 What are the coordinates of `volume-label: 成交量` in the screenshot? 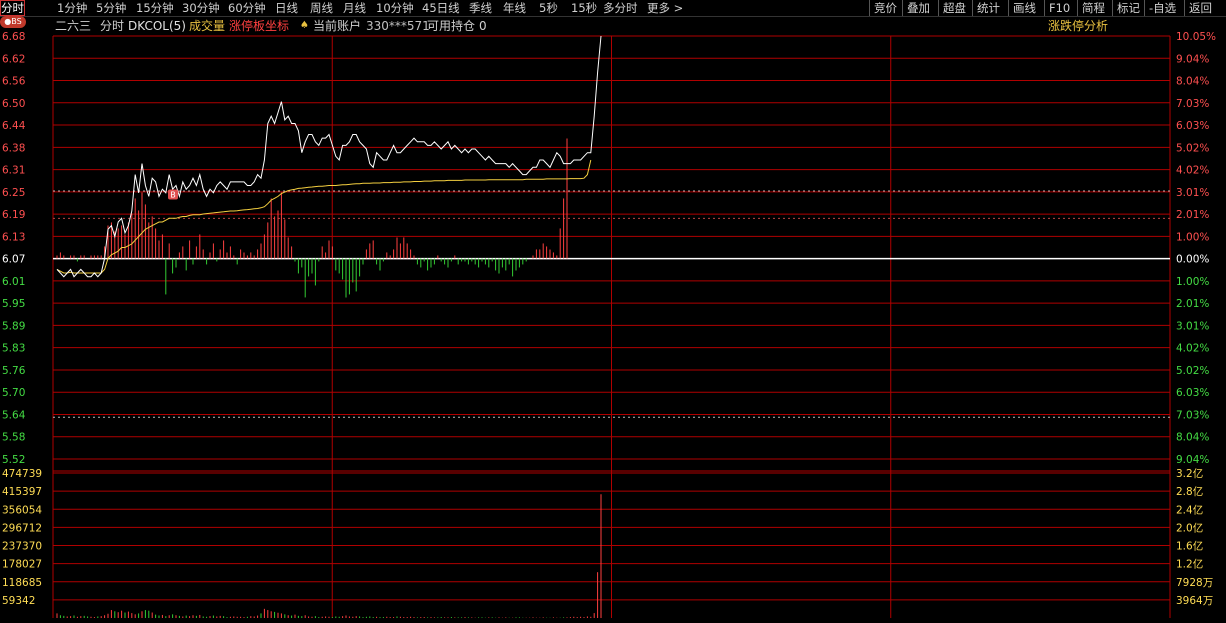 It's located at (207, 26).